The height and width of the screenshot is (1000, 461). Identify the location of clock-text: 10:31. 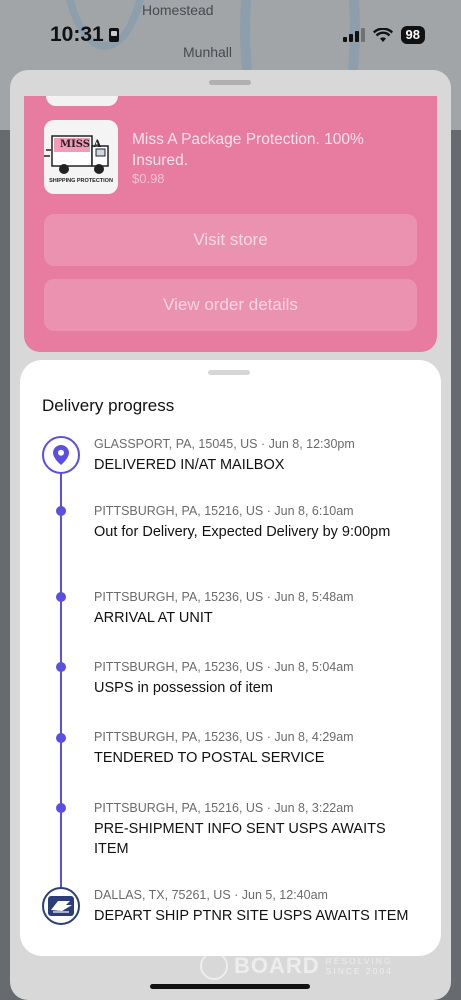
(77, 34).